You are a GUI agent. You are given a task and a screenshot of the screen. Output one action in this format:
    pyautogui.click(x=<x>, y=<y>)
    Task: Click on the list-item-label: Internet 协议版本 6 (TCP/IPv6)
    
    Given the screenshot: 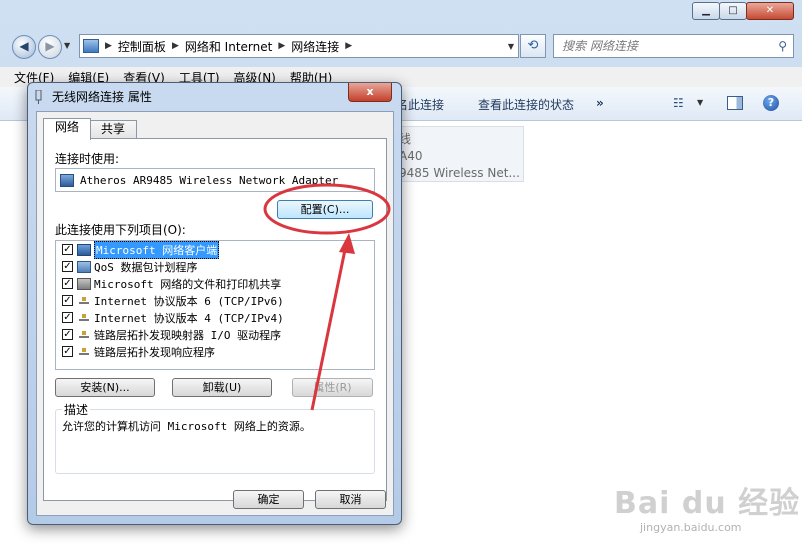 What is the action you would take?
    pyautogui.click(x=189, y=301)
    